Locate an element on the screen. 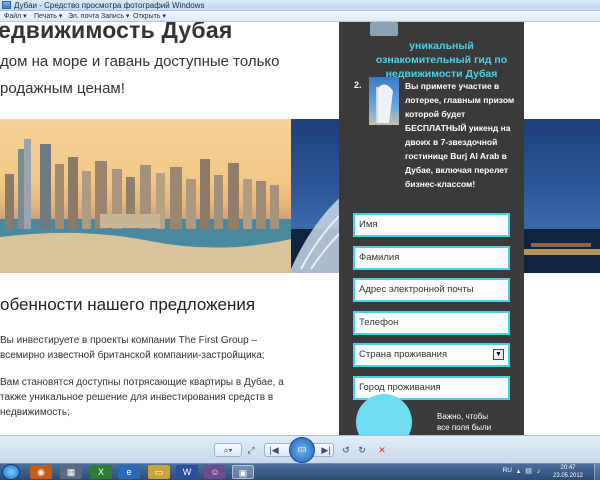  country-select-value: Страна проживания is located at coordinates (403, 354).